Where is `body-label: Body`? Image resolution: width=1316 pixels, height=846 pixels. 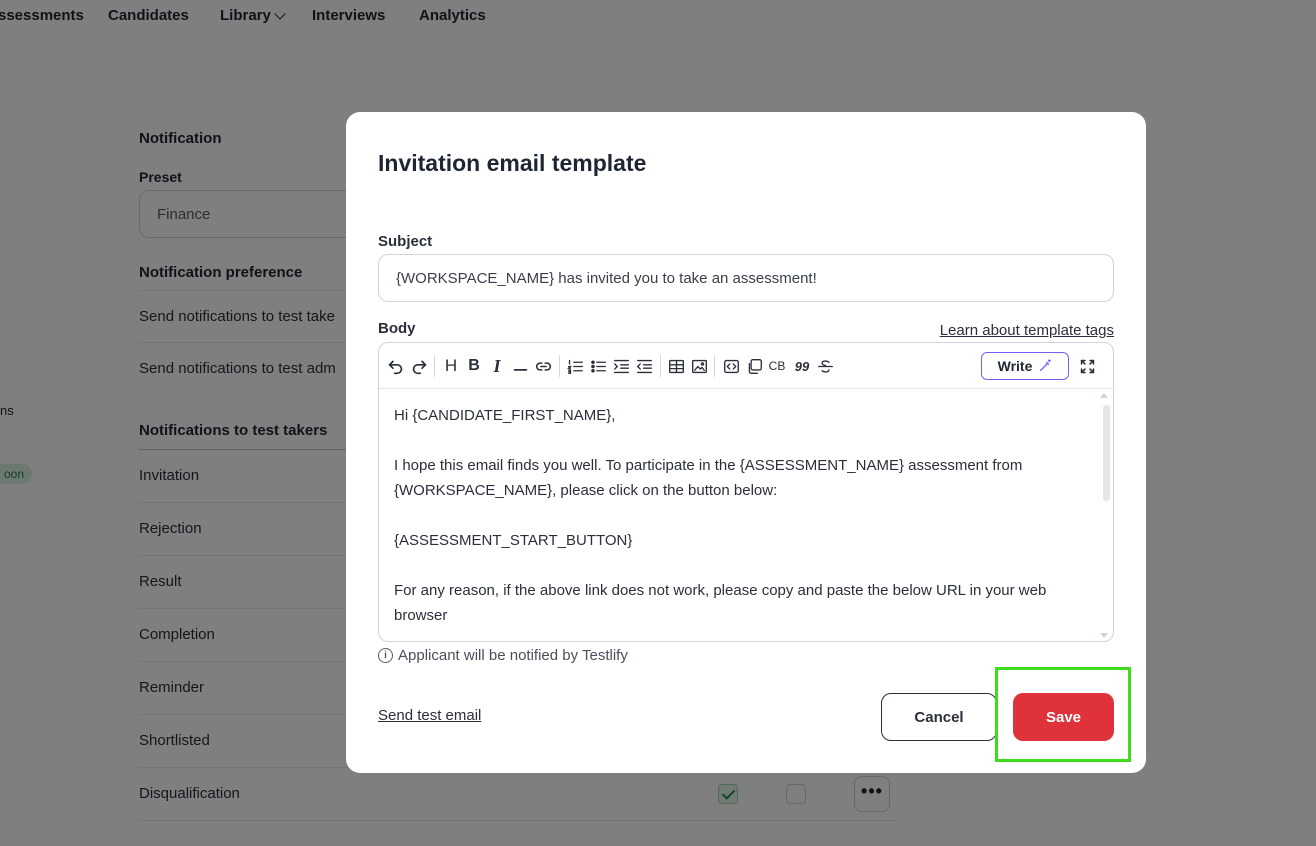
body-label: Body is located at coordinates (397, 328).